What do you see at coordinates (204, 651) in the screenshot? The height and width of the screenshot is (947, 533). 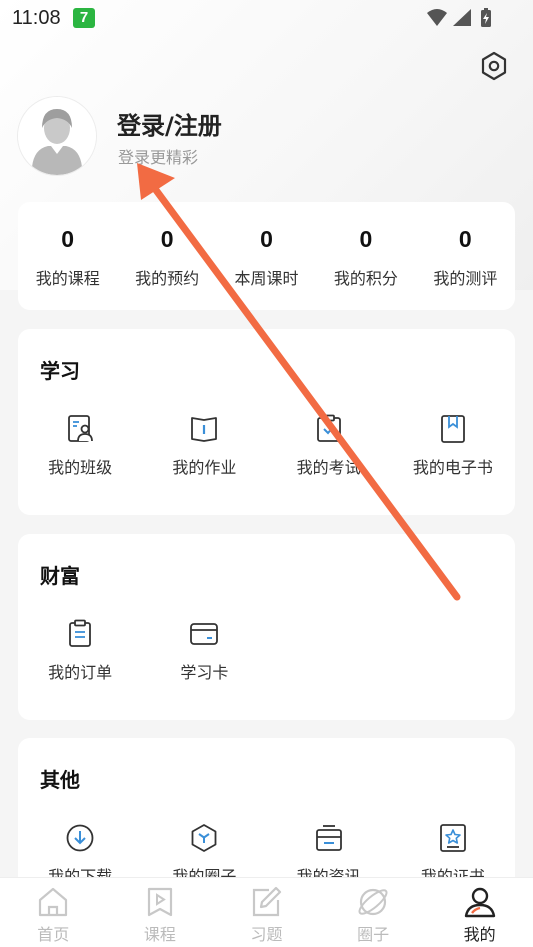 I see `study-card-item: 学习卡` at bounding box center [204, 651].